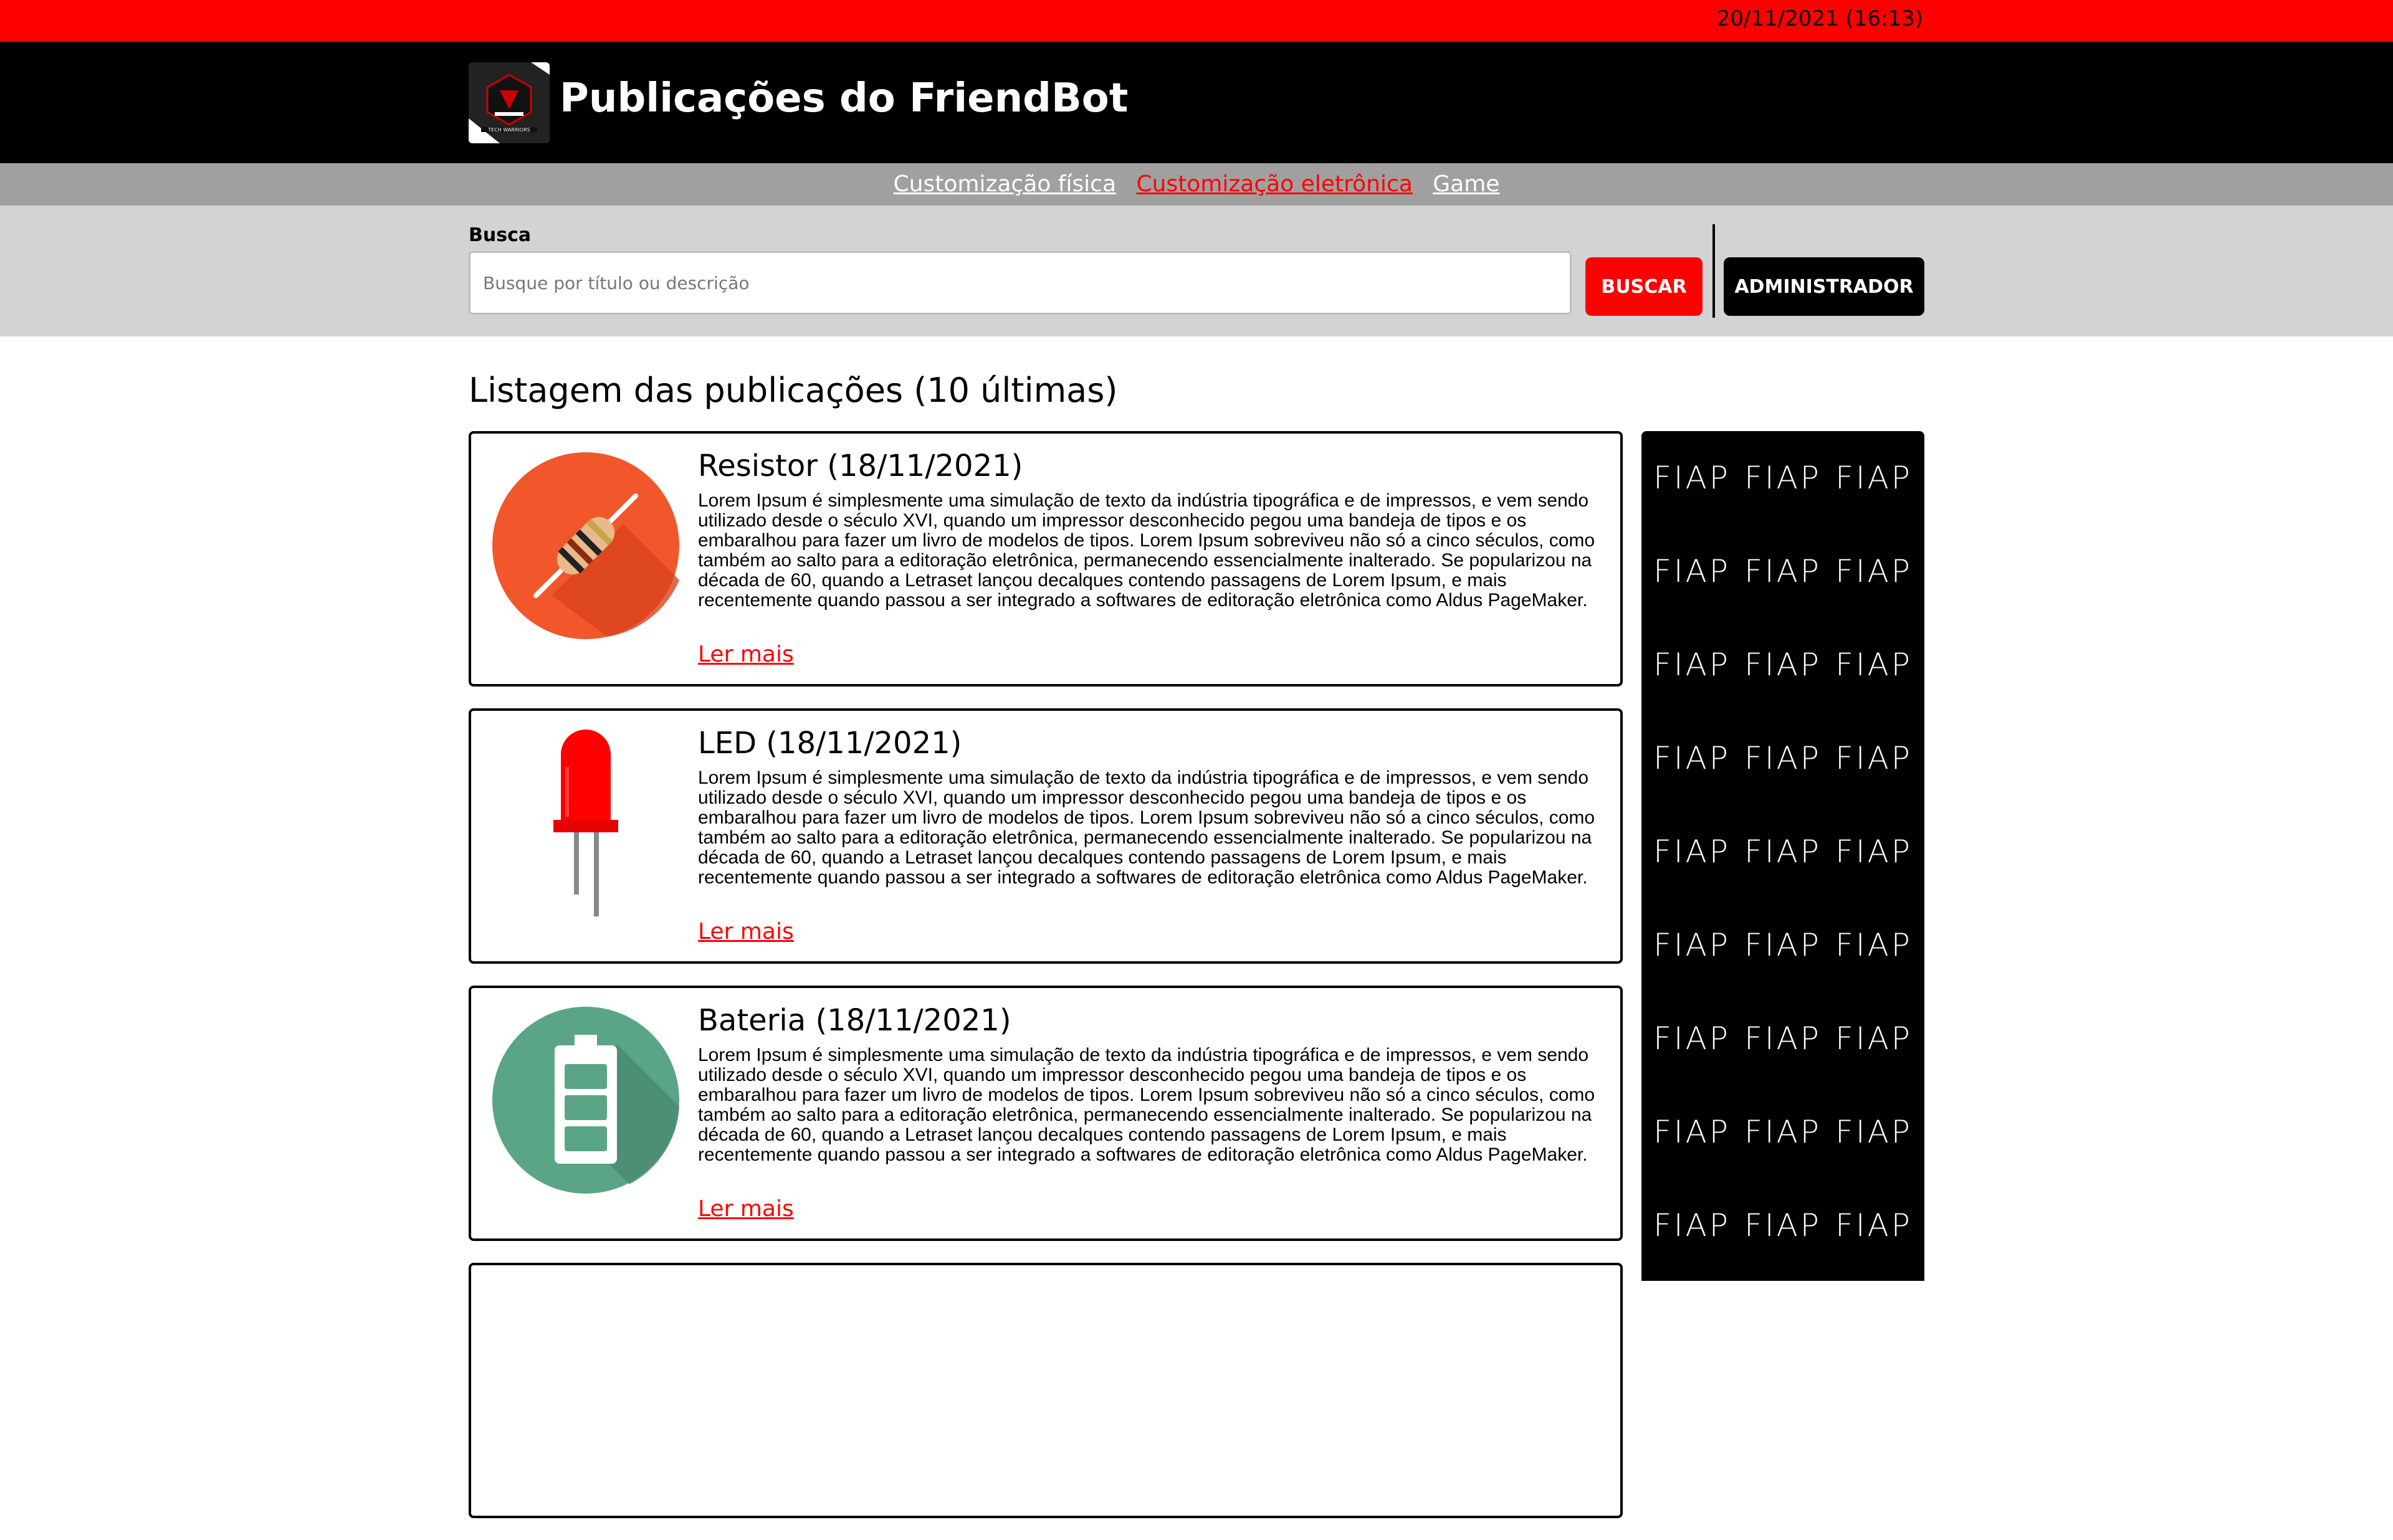  What do you see at coordinates (585, 545) in the screenshot?
I see `resistor-icon` at bounding box center [585, 545].